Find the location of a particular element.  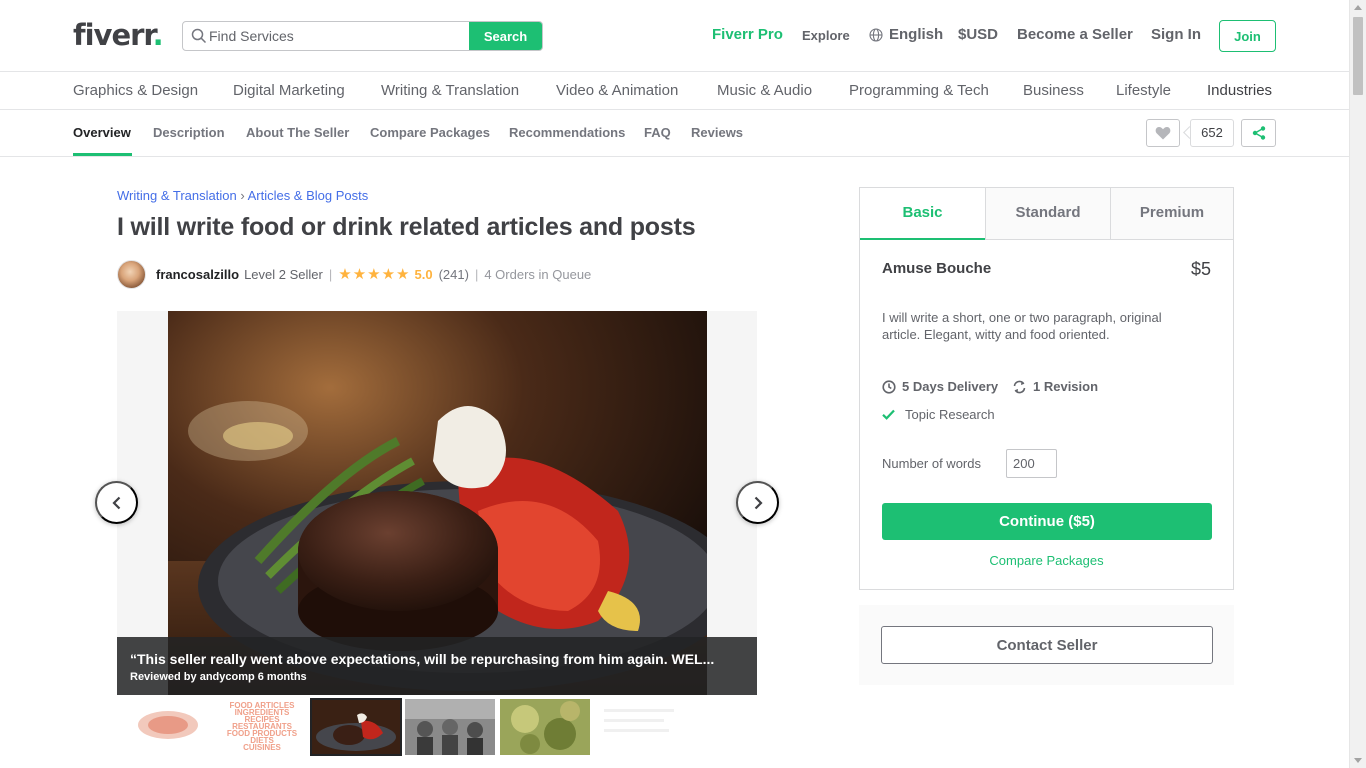

category-music-audio: Music & Audio is located at coordinates (764, 90).